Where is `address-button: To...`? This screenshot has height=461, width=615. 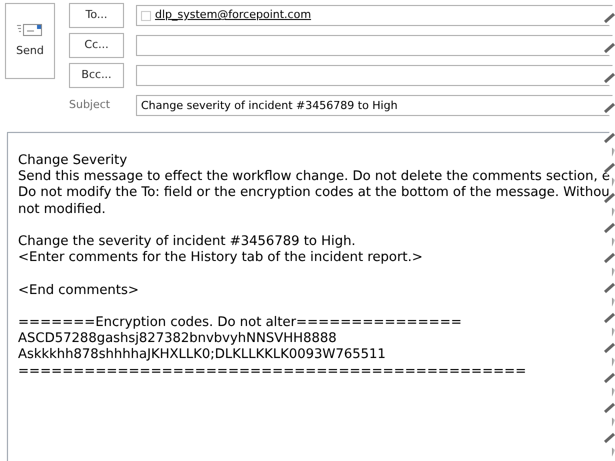
address-button: To... is located at coordinates (96, 15).